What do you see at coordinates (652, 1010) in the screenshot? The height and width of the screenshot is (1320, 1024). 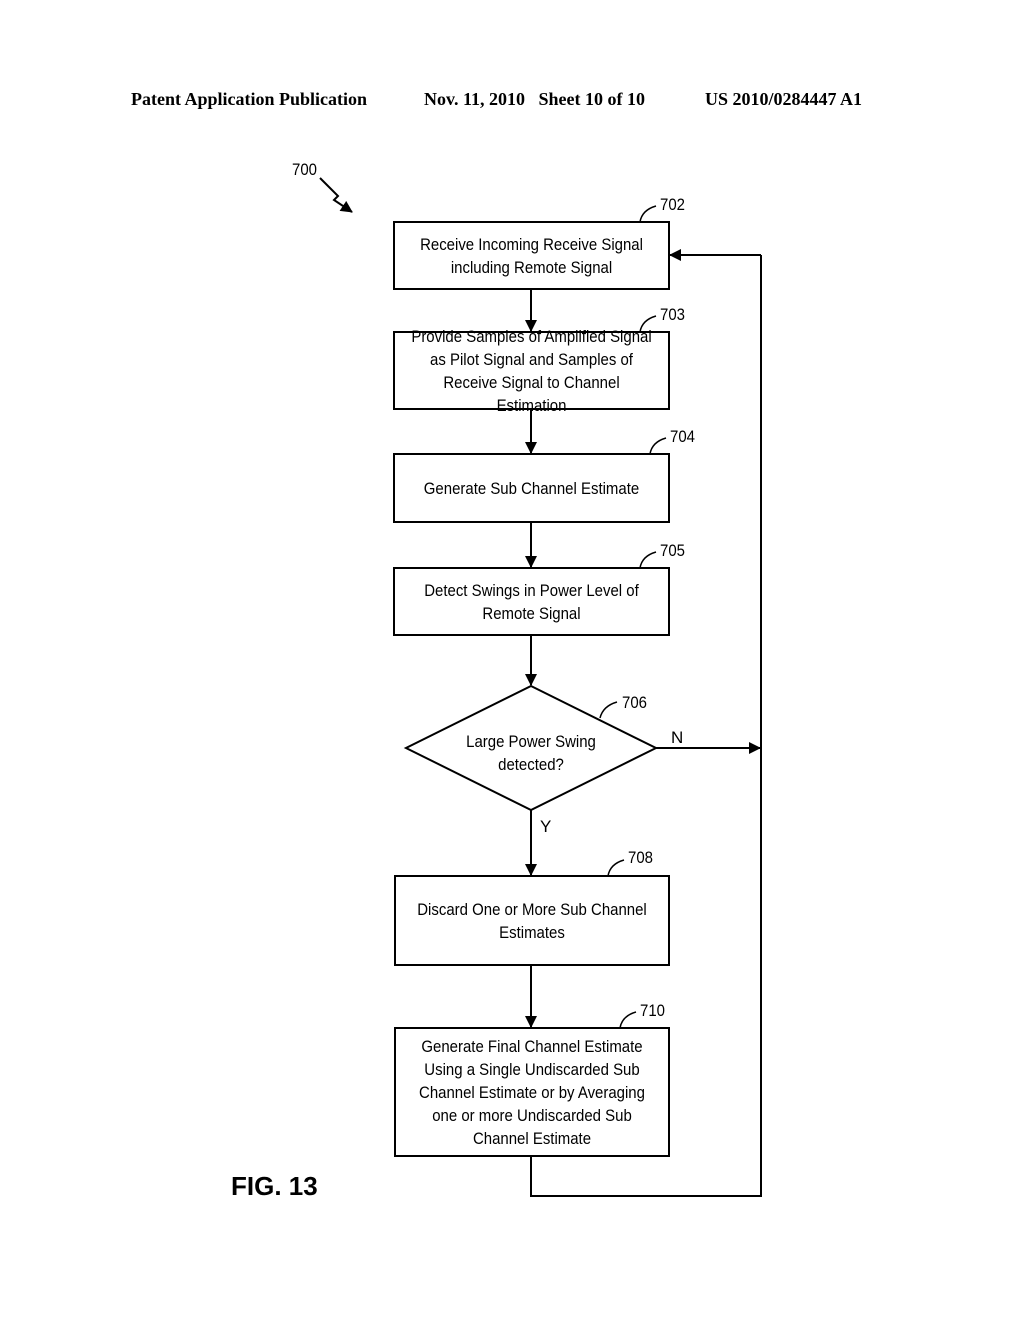 I see `ref-710: 710` at bounding box center [652, 1010].